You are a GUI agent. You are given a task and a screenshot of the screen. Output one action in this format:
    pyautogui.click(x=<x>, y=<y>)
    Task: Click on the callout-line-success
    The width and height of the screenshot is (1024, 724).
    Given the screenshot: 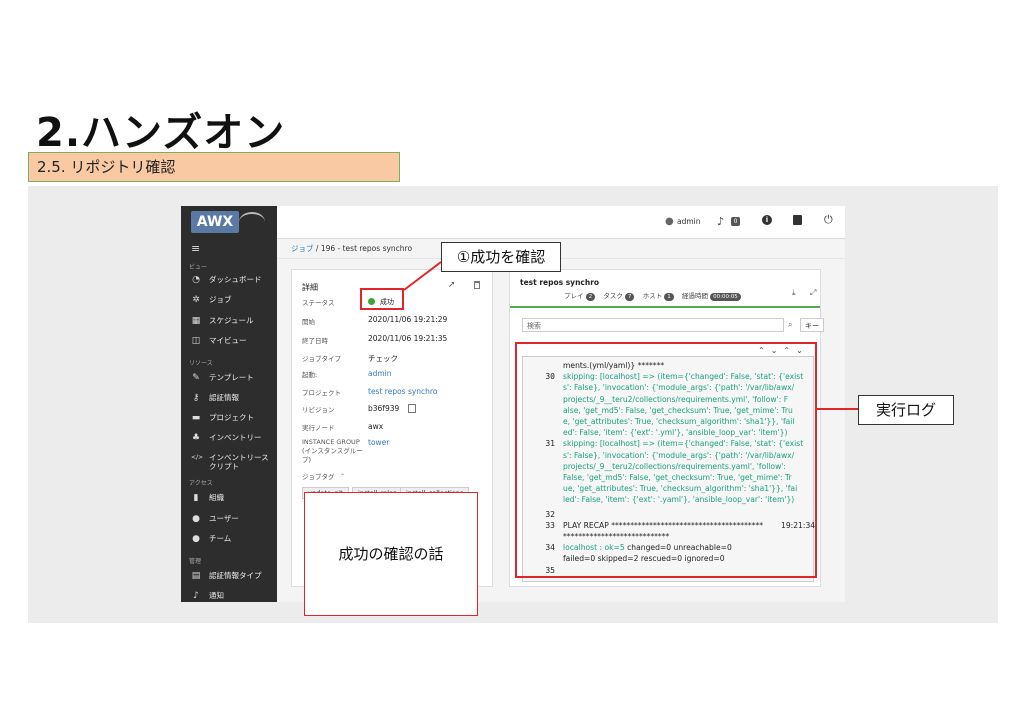 What is the action you would take?
    pyautogui.click(x=422, y=276)
    